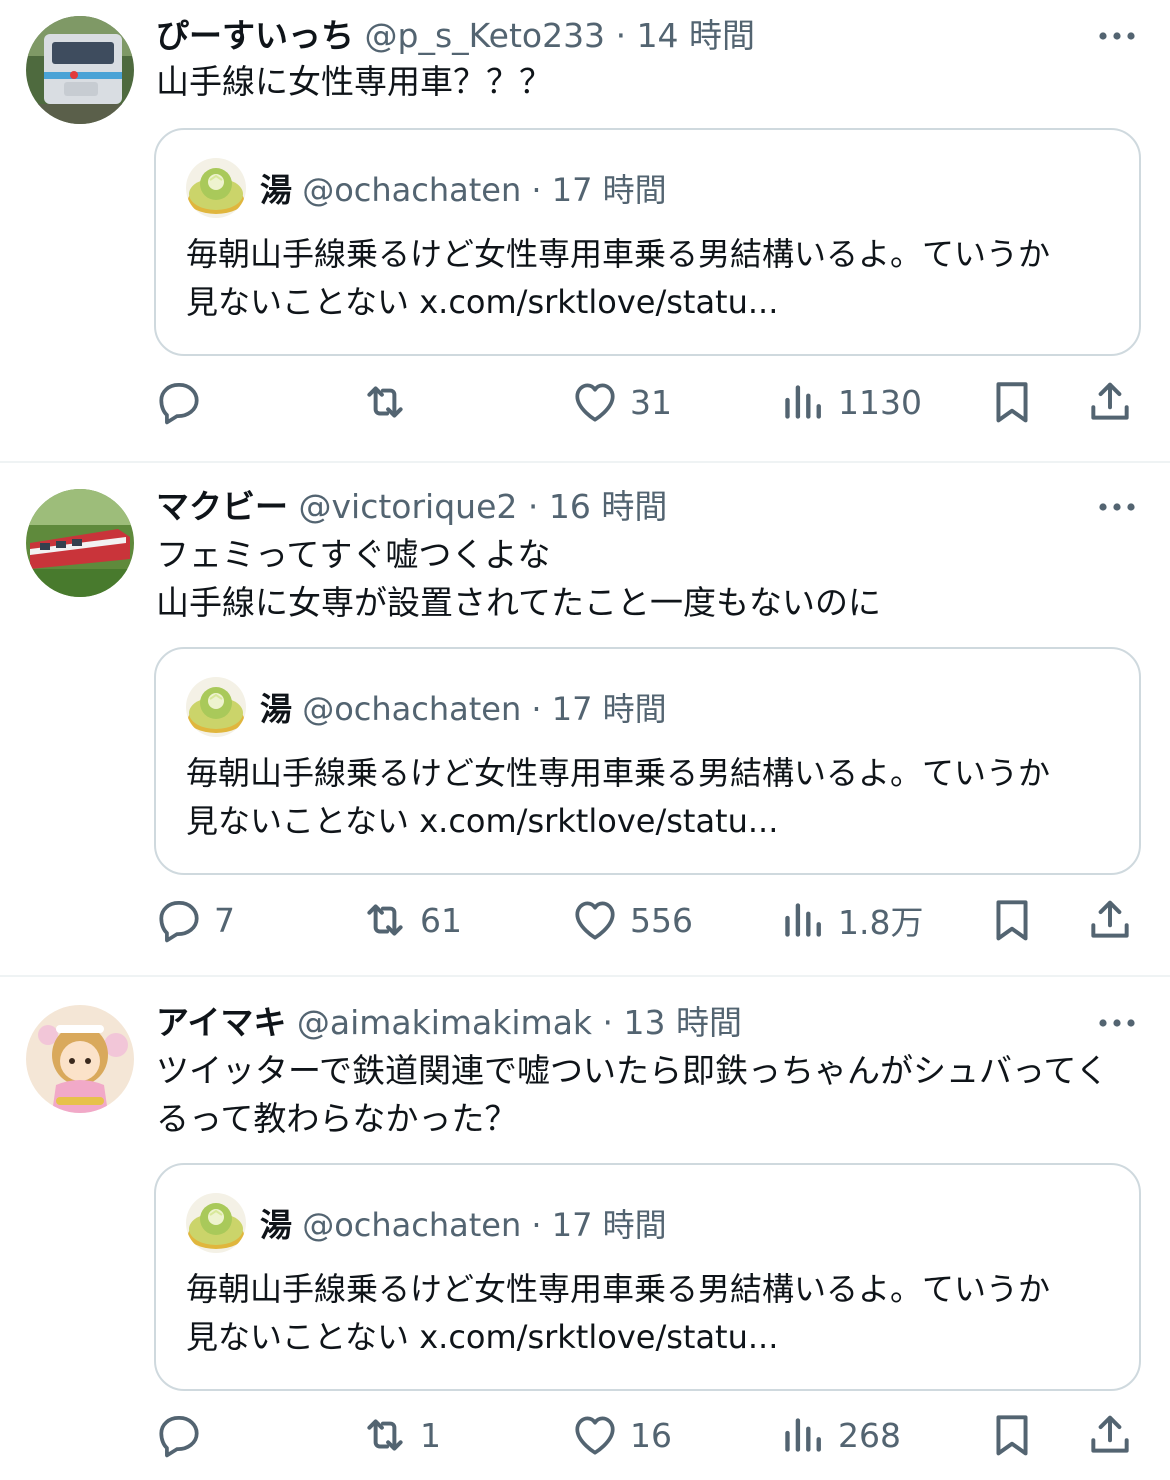  What do you see at coordinates (411, 920) in the screenshot?
I see `retweet-button: 61` at bounding box center [411, 920].